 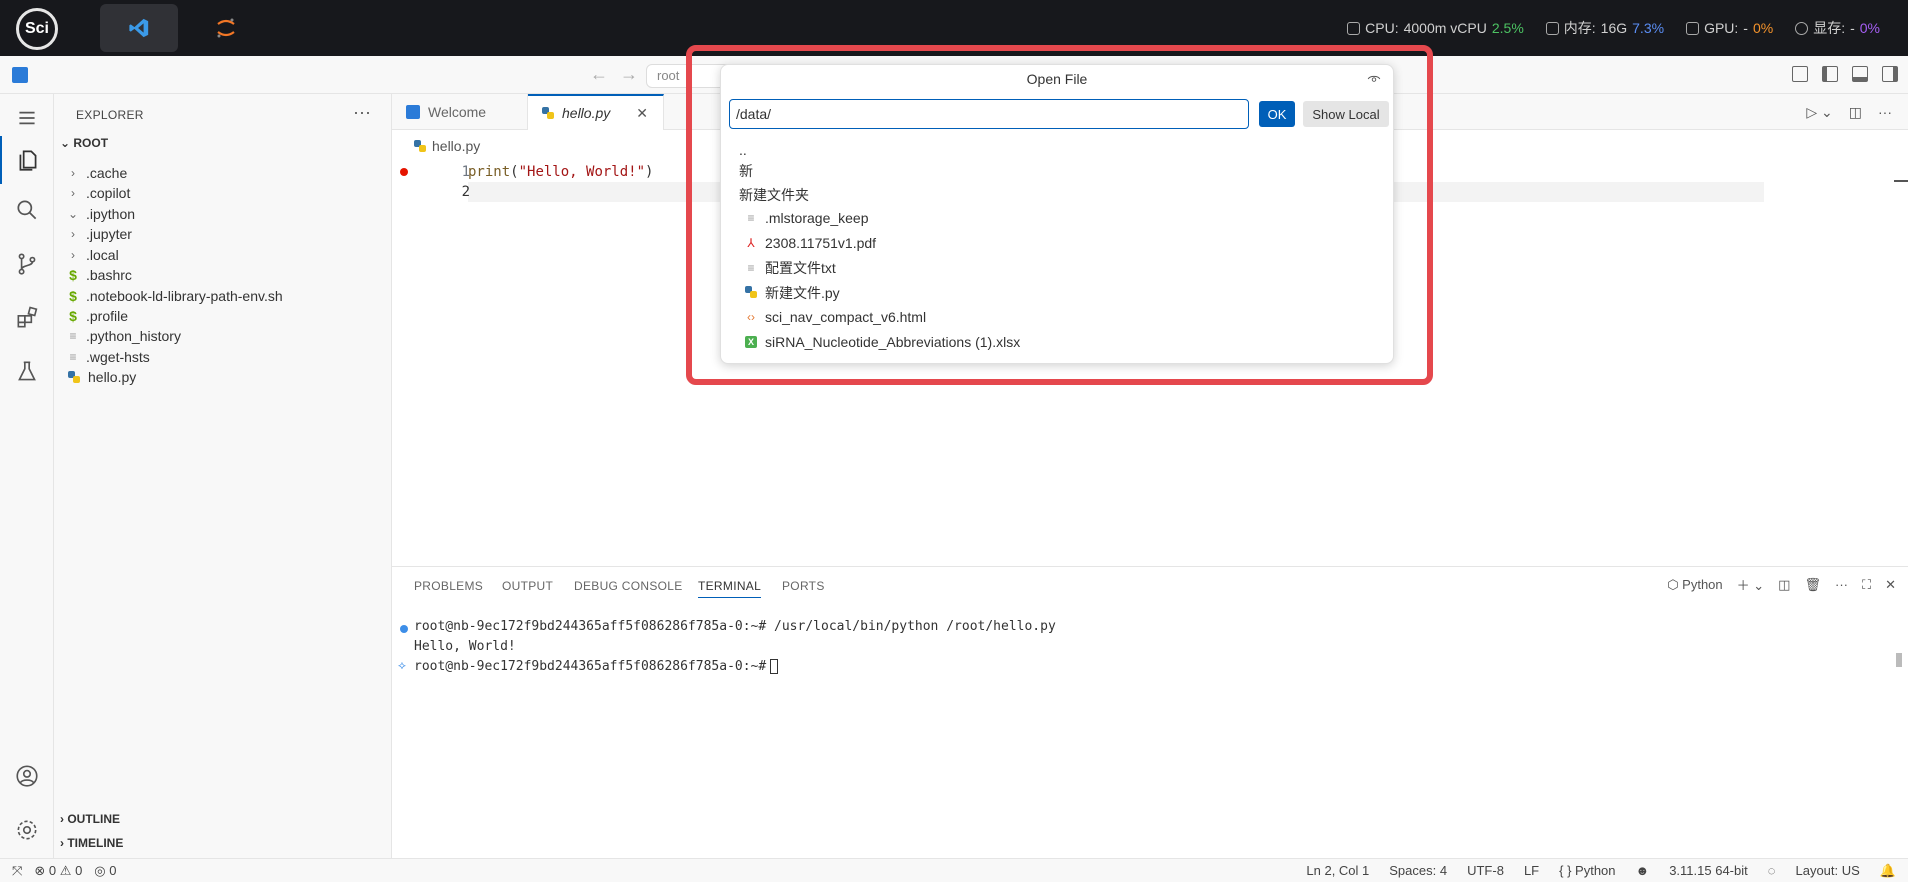 What do you see at coordinates (1337, 871) in the screenshot?
I see `cursor-position: Ln 2, Col 1` at bounding box center [1337, 871].